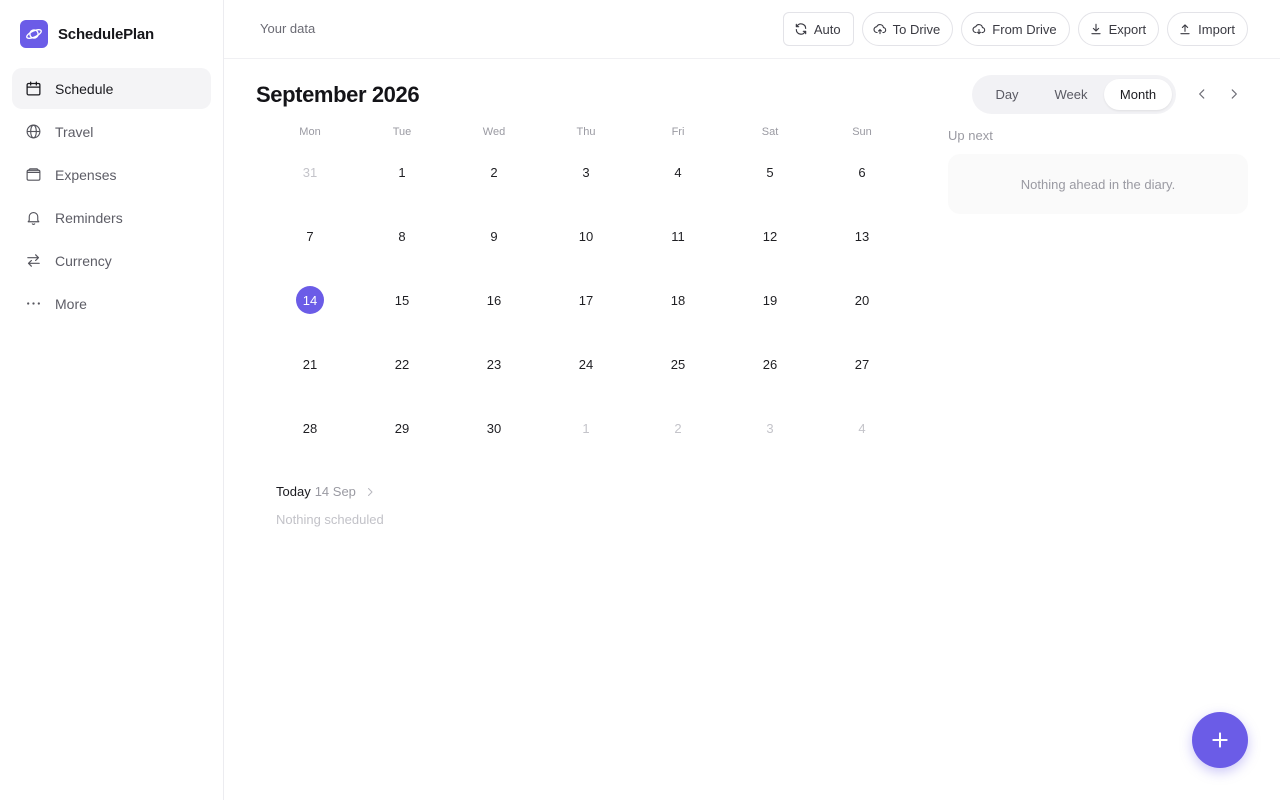  Describe the element at coordinates (33, 89) in the screenshot. I see `calendar-icon` at that location.